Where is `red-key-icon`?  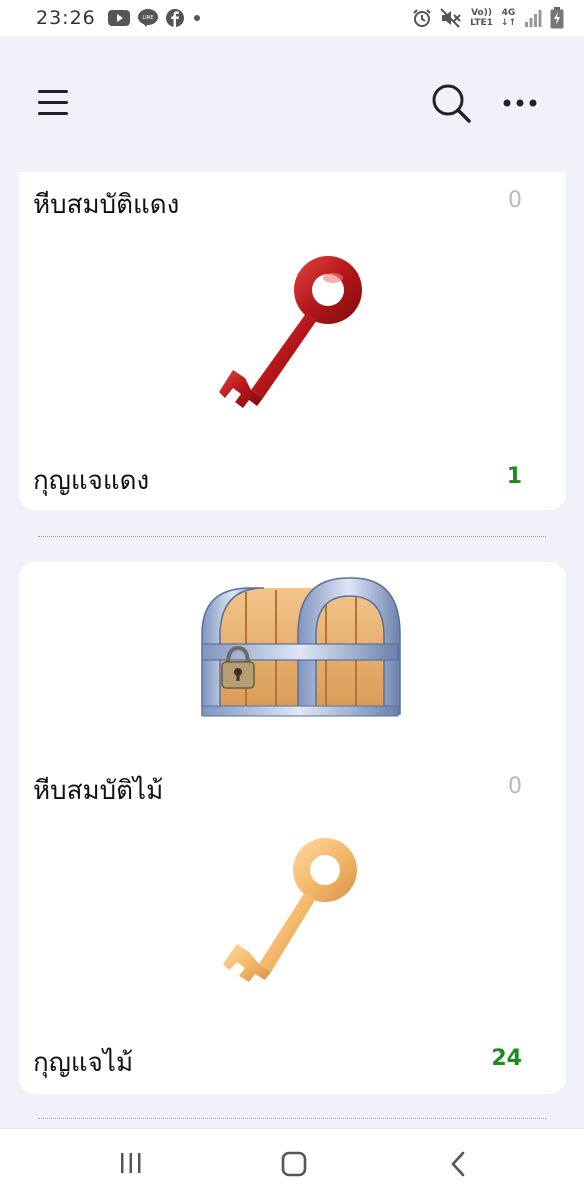 red-key-icon is located at coordinates (295, 333).